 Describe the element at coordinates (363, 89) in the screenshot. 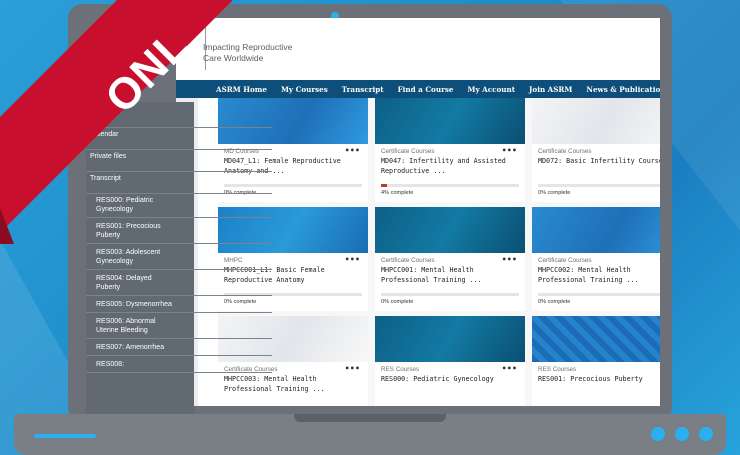

I see `nav-link-transcript: Transcript` at that location.